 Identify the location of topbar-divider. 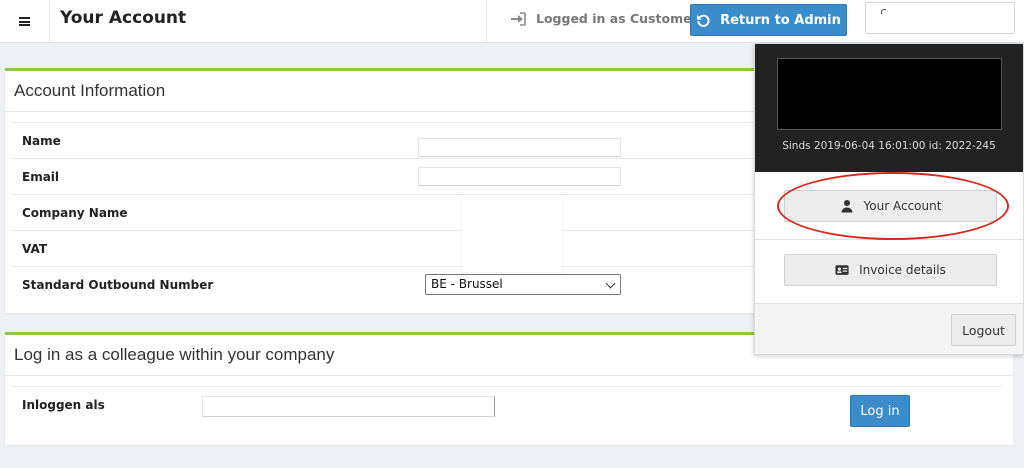
(486, 21).